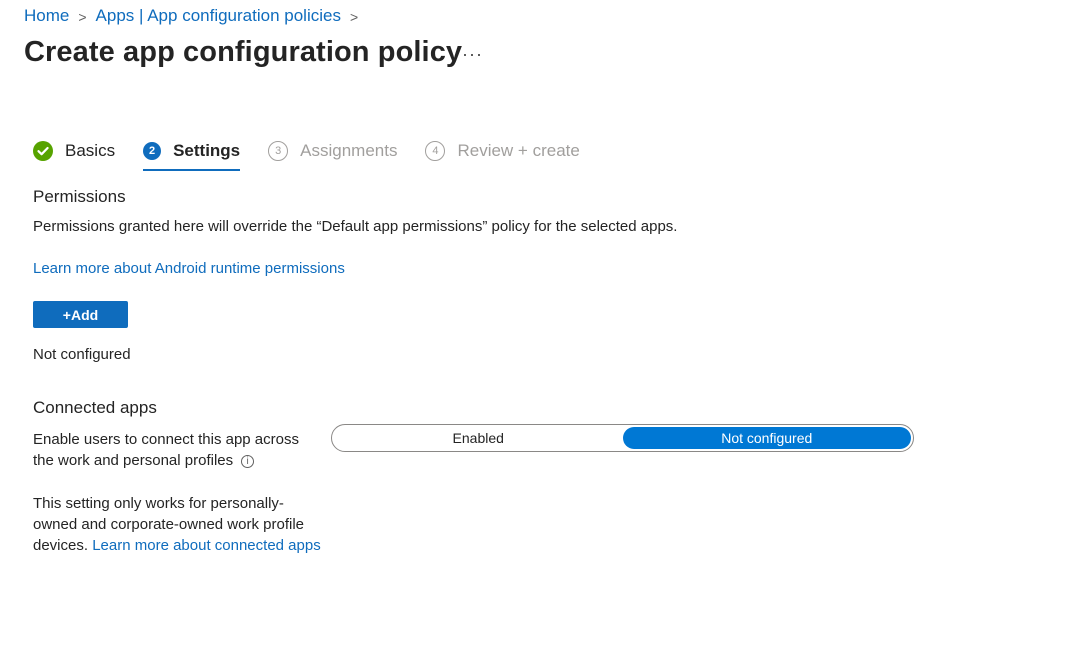 Image resolution: width=1078 pixels, height=657 pixels. I want to click on checkmark-icon, so click(43, 151).